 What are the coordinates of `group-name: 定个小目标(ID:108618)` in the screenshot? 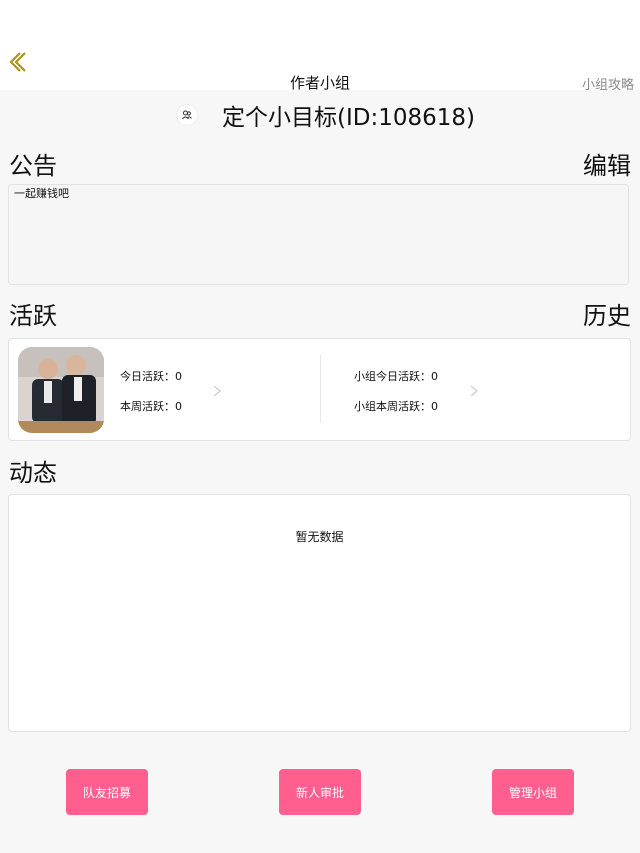 It's located at (348, 118).